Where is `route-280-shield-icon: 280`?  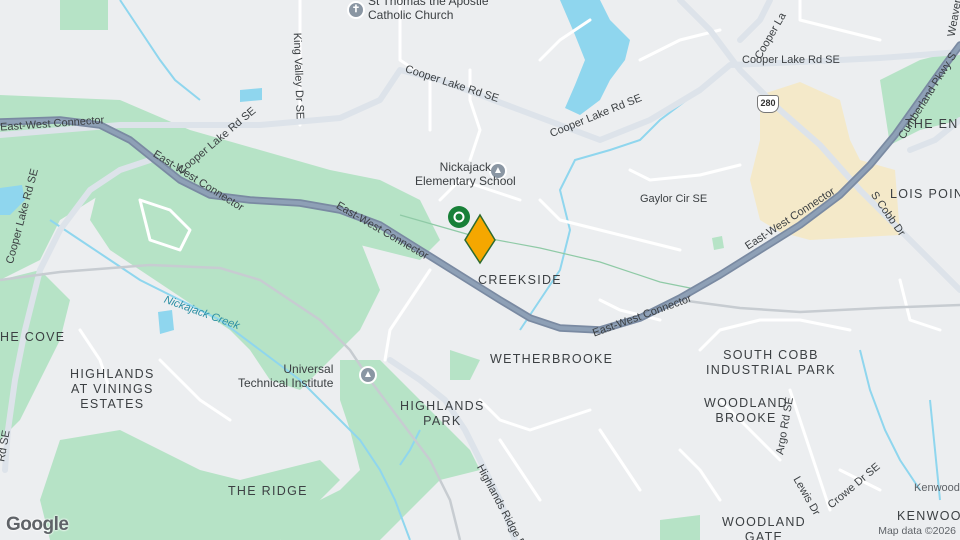 route-280-shield-icon: 280 is located at coordinates (768, 104).